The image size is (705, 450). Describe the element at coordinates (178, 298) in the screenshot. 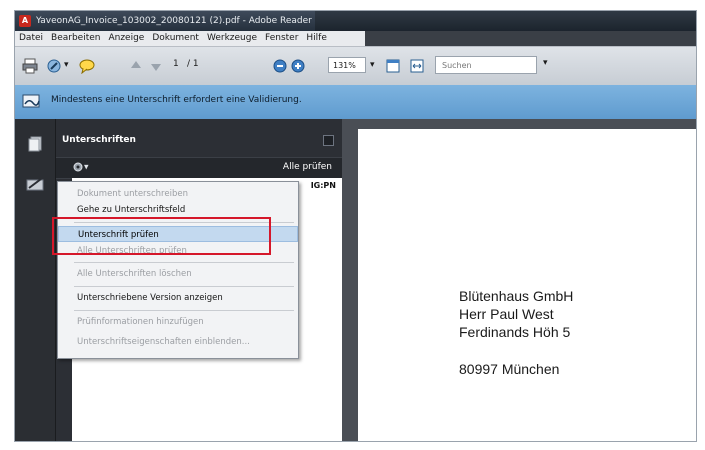

I see `menu-item-view-signed-version: Unterschriebene Version anzeigen` at that location.